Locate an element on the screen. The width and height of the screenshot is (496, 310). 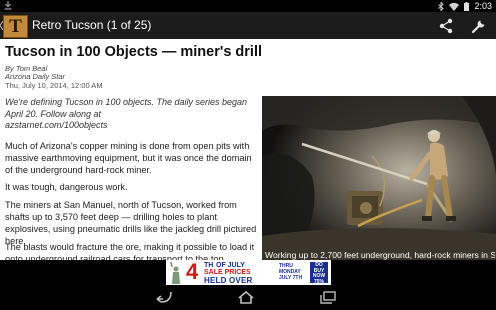
settings-wrench-icon is located at coordinates (479, 26).